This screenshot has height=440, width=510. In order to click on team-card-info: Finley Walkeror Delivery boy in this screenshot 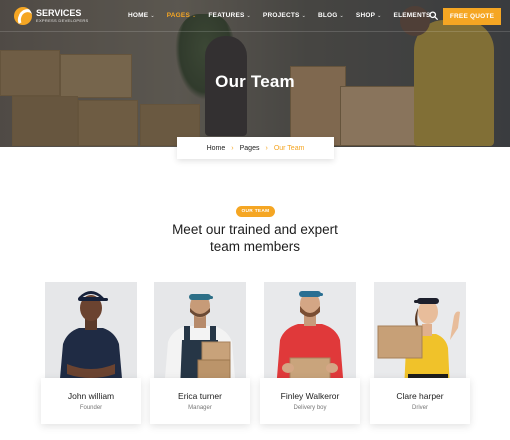, I will do `click(310, 401)`.